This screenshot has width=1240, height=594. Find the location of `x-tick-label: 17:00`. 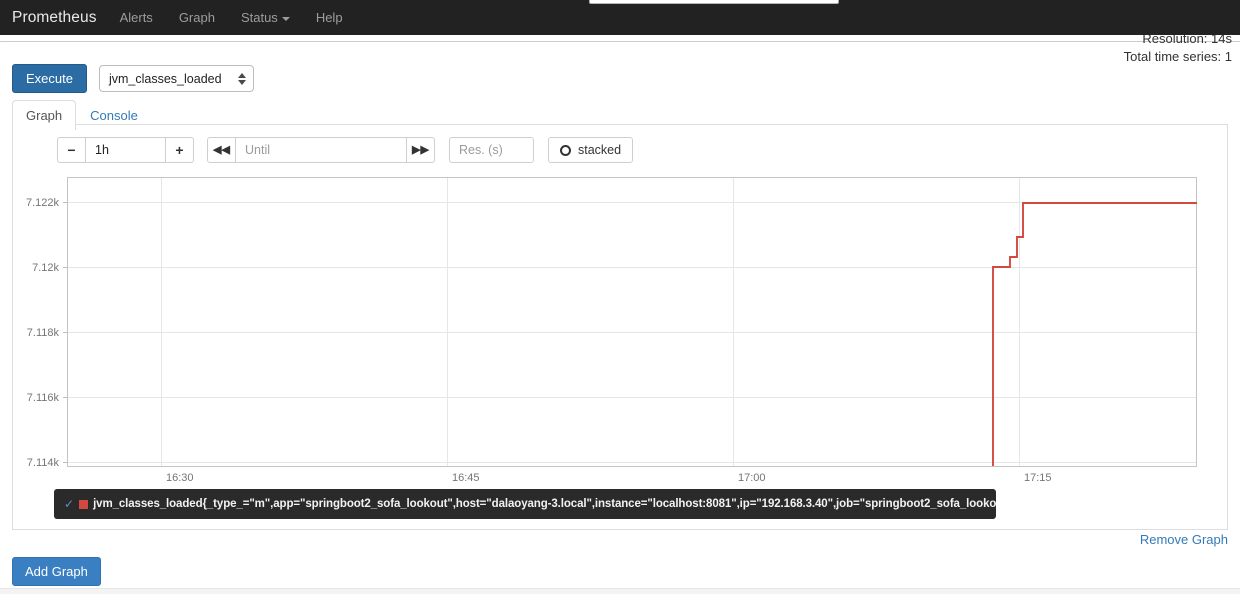

x-tick-label: 17:00 is located at coordinates (752, 478).